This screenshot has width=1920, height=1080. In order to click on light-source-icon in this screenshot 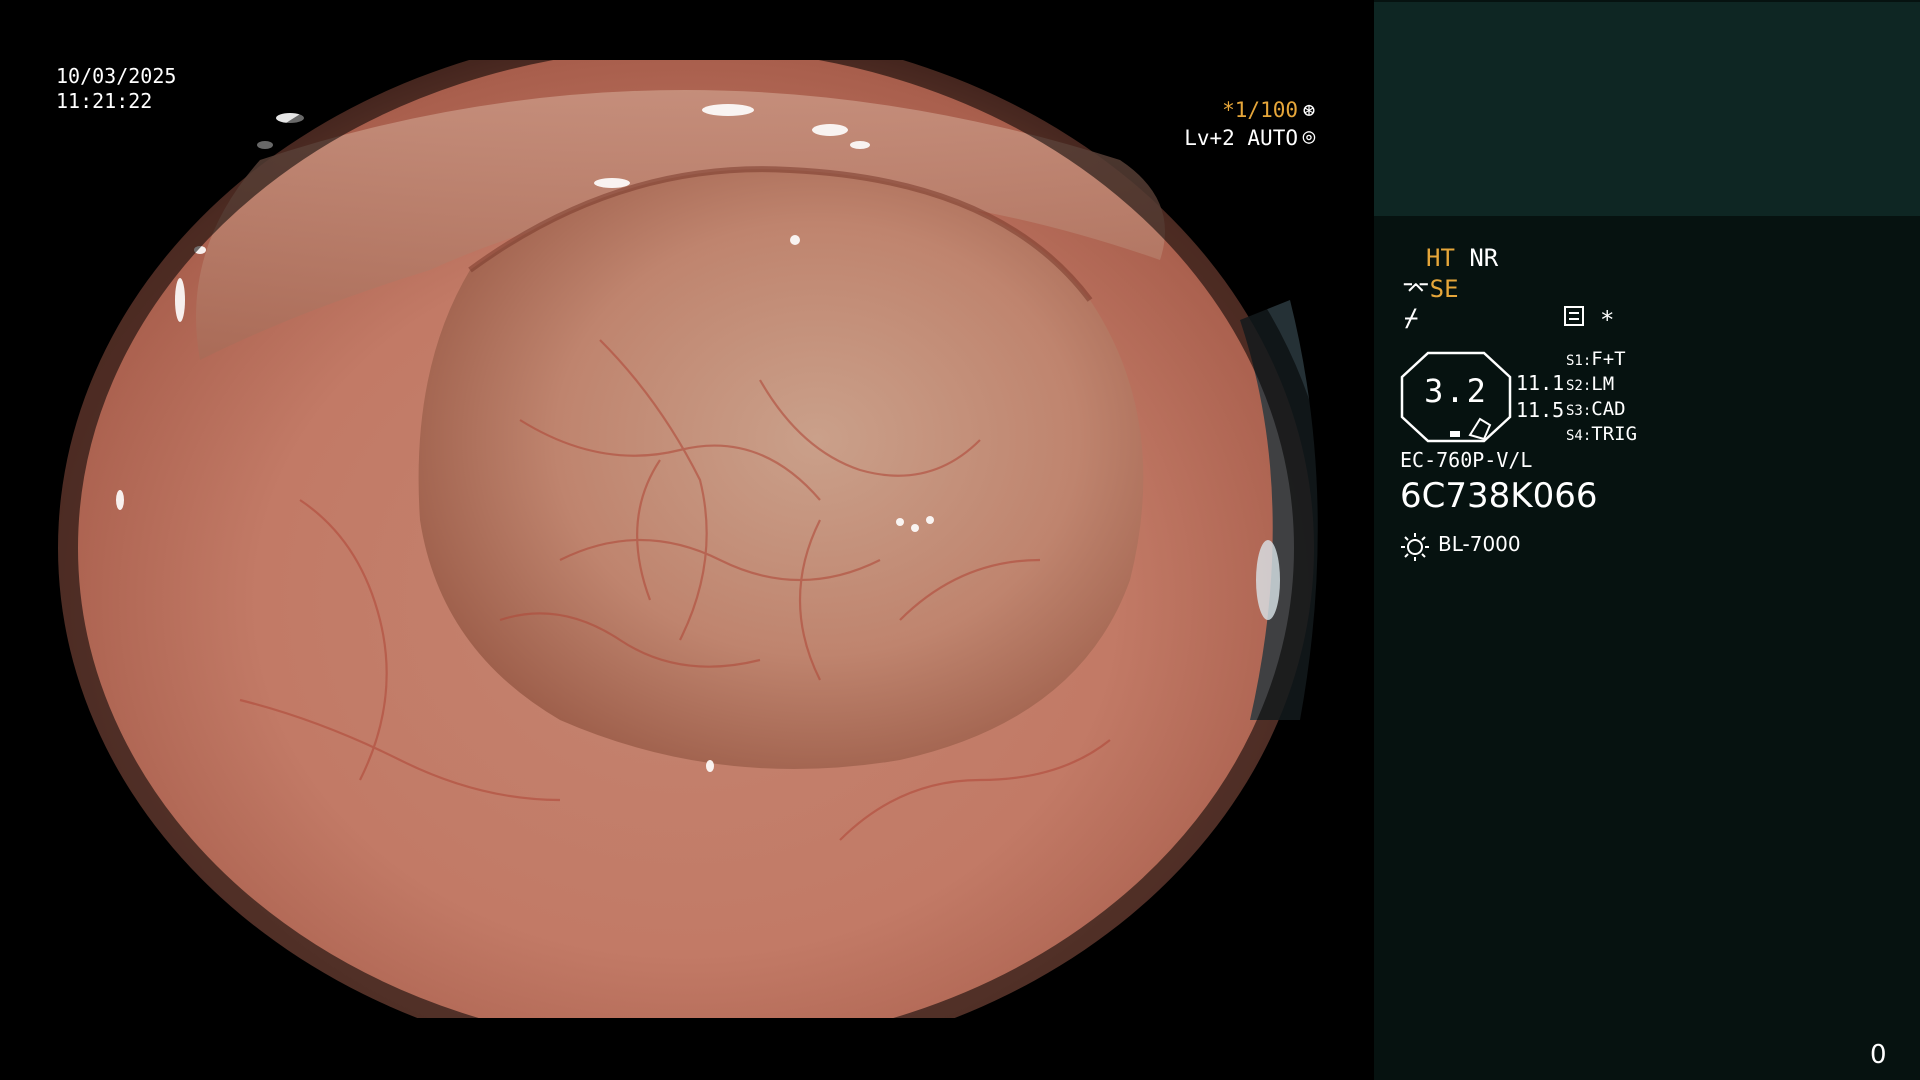, I will do `click(1415, 547)`.